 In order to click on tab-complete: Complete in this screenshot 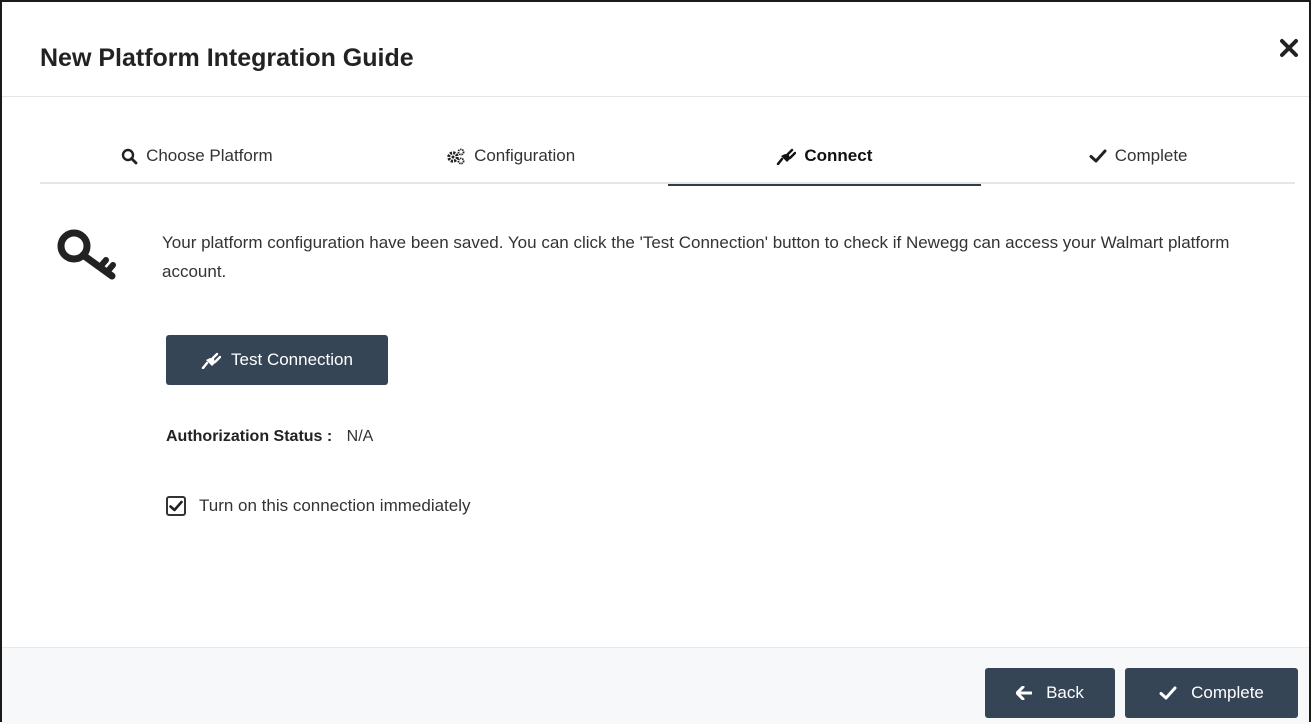, I will do `click(1138, 156)`.